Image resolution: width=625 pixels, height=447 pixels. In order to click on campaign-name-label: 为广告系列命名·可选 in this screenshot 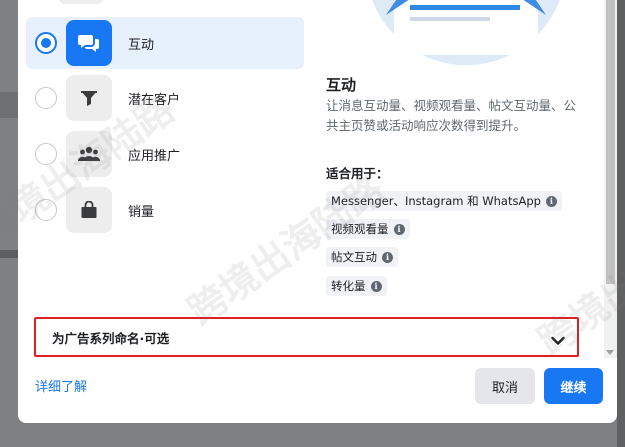, I will do `click(111, 338)`.